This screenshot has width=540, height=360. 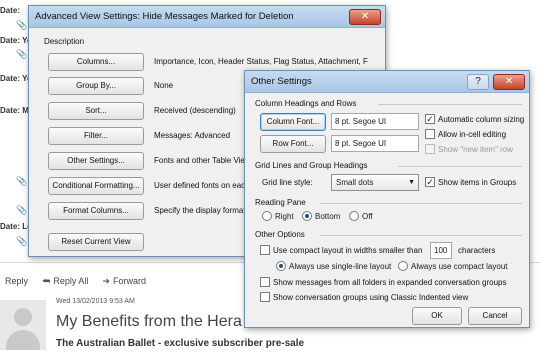 I want to click on grid-line-style-select: Small dots ▼, so click(x=375, y=182).